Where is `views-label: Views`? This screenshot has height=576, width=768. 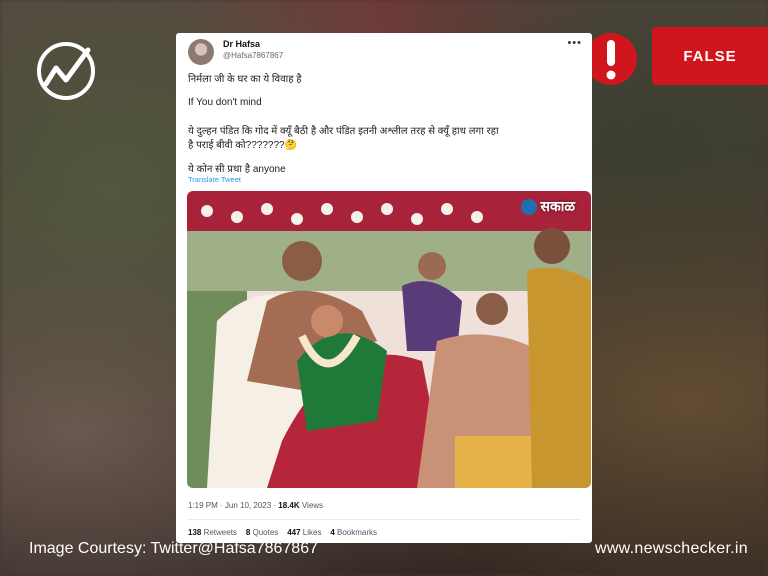 views-label: Views is located at coordinates (311, 505).